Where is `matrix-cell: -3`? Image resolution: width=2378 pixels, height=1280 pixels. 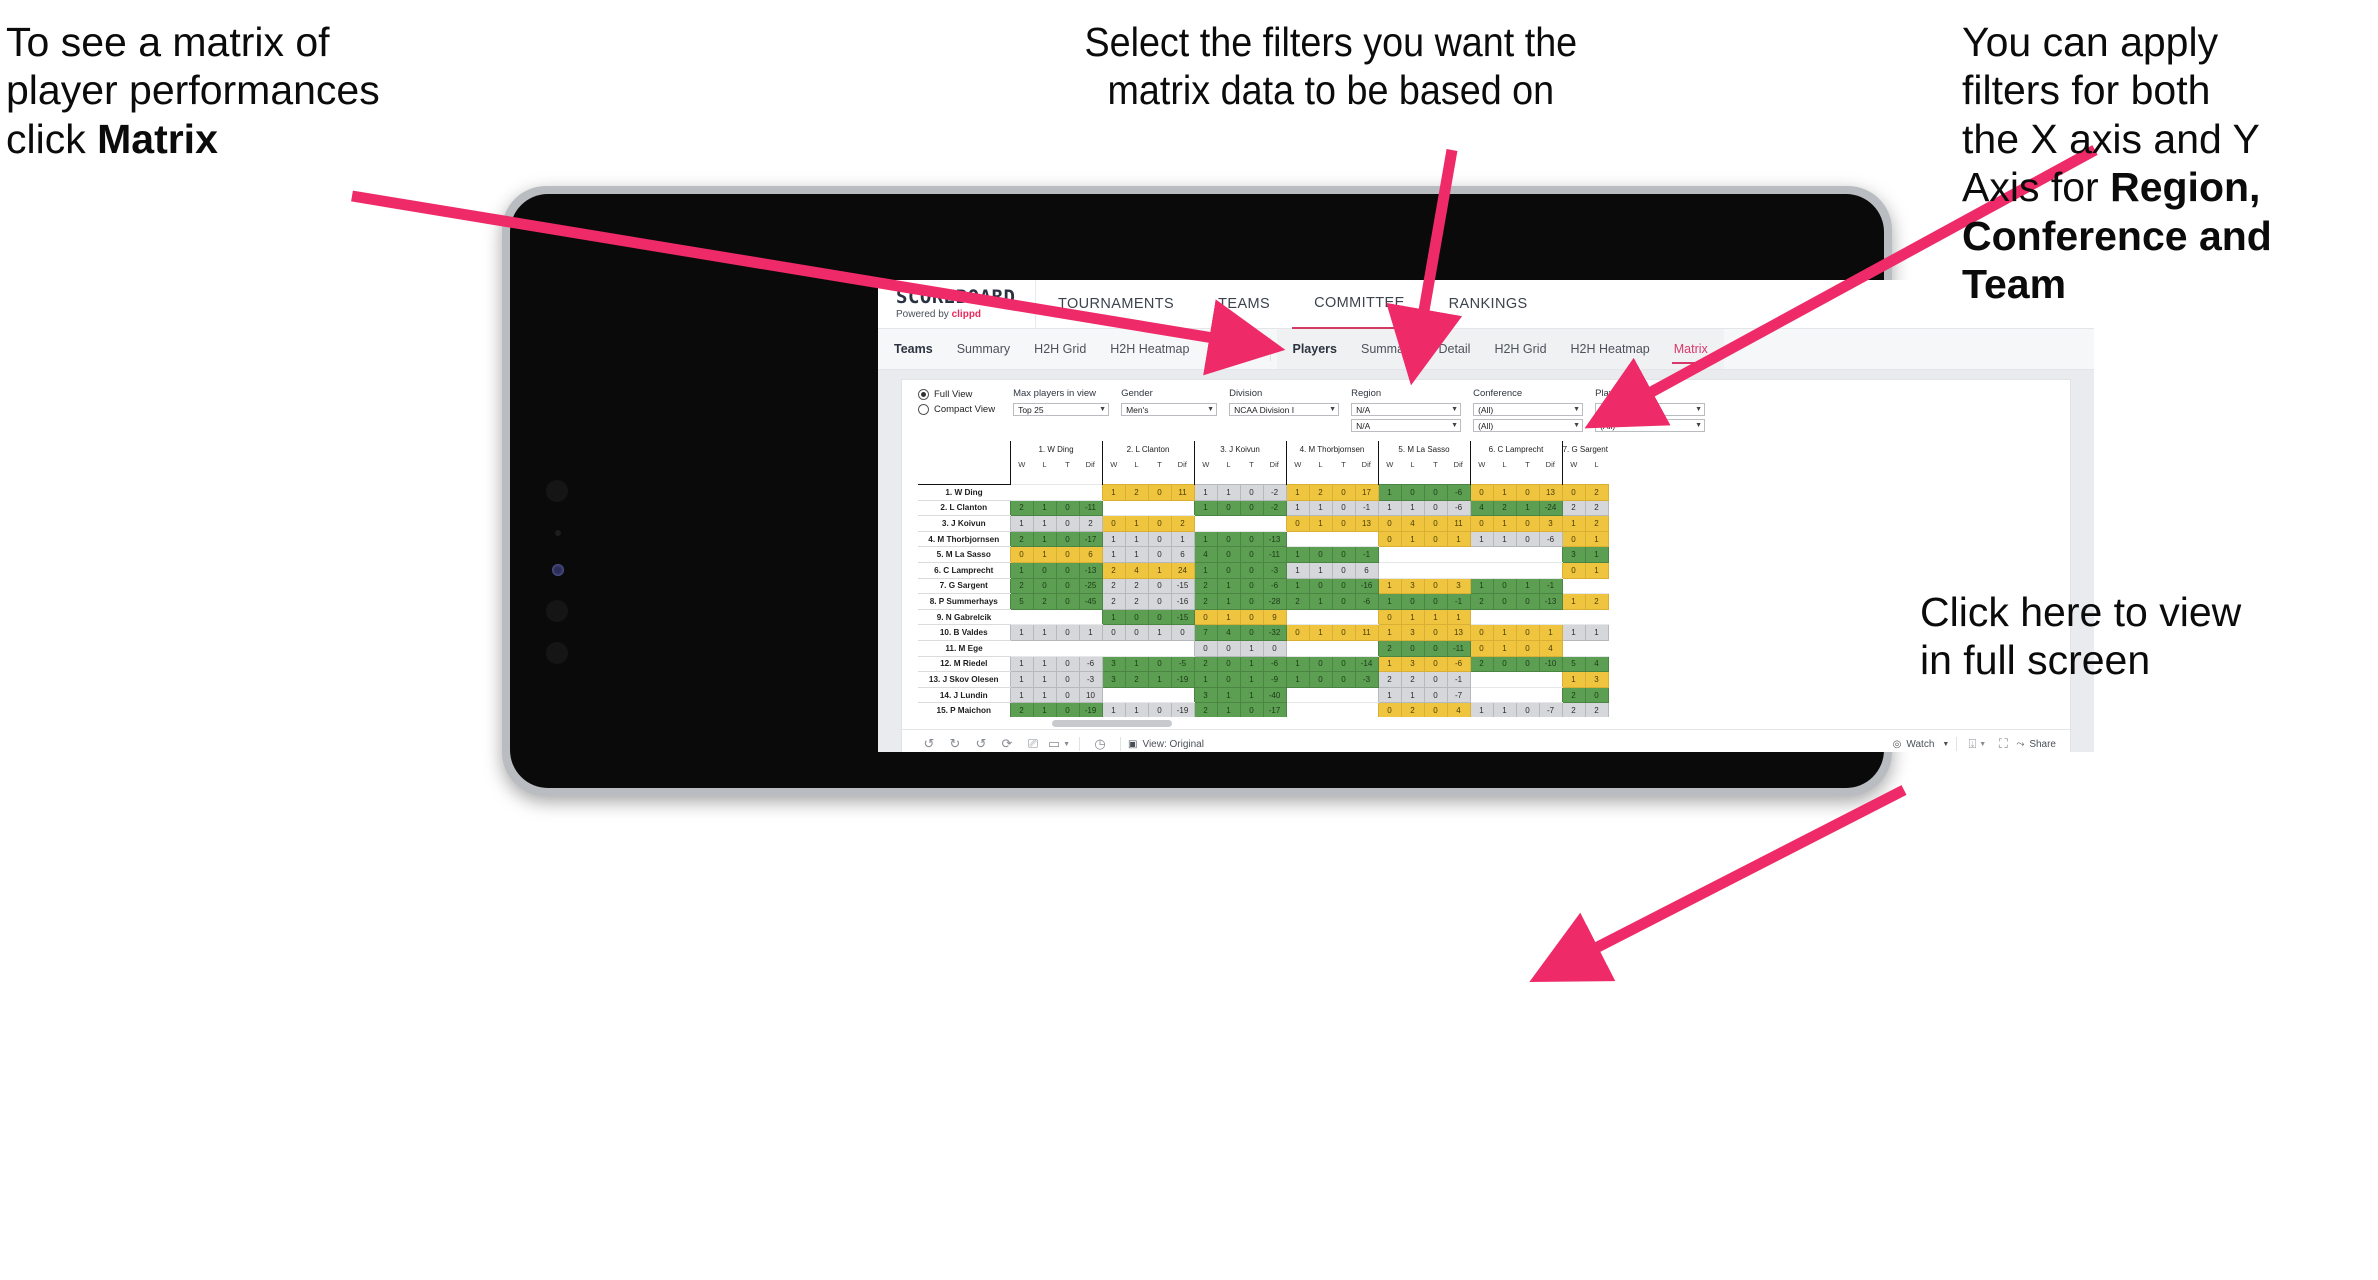 matrix-cell: -3 is located at coordinates (1090, 679).